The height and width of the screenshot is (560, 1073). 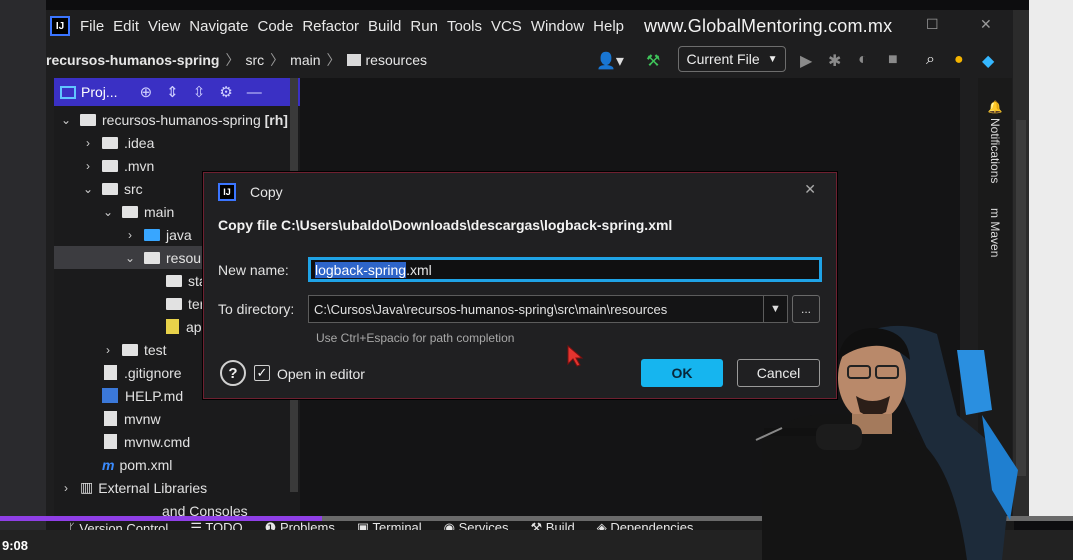 I want to click on menu-view: View, so click(x=164, y=26).